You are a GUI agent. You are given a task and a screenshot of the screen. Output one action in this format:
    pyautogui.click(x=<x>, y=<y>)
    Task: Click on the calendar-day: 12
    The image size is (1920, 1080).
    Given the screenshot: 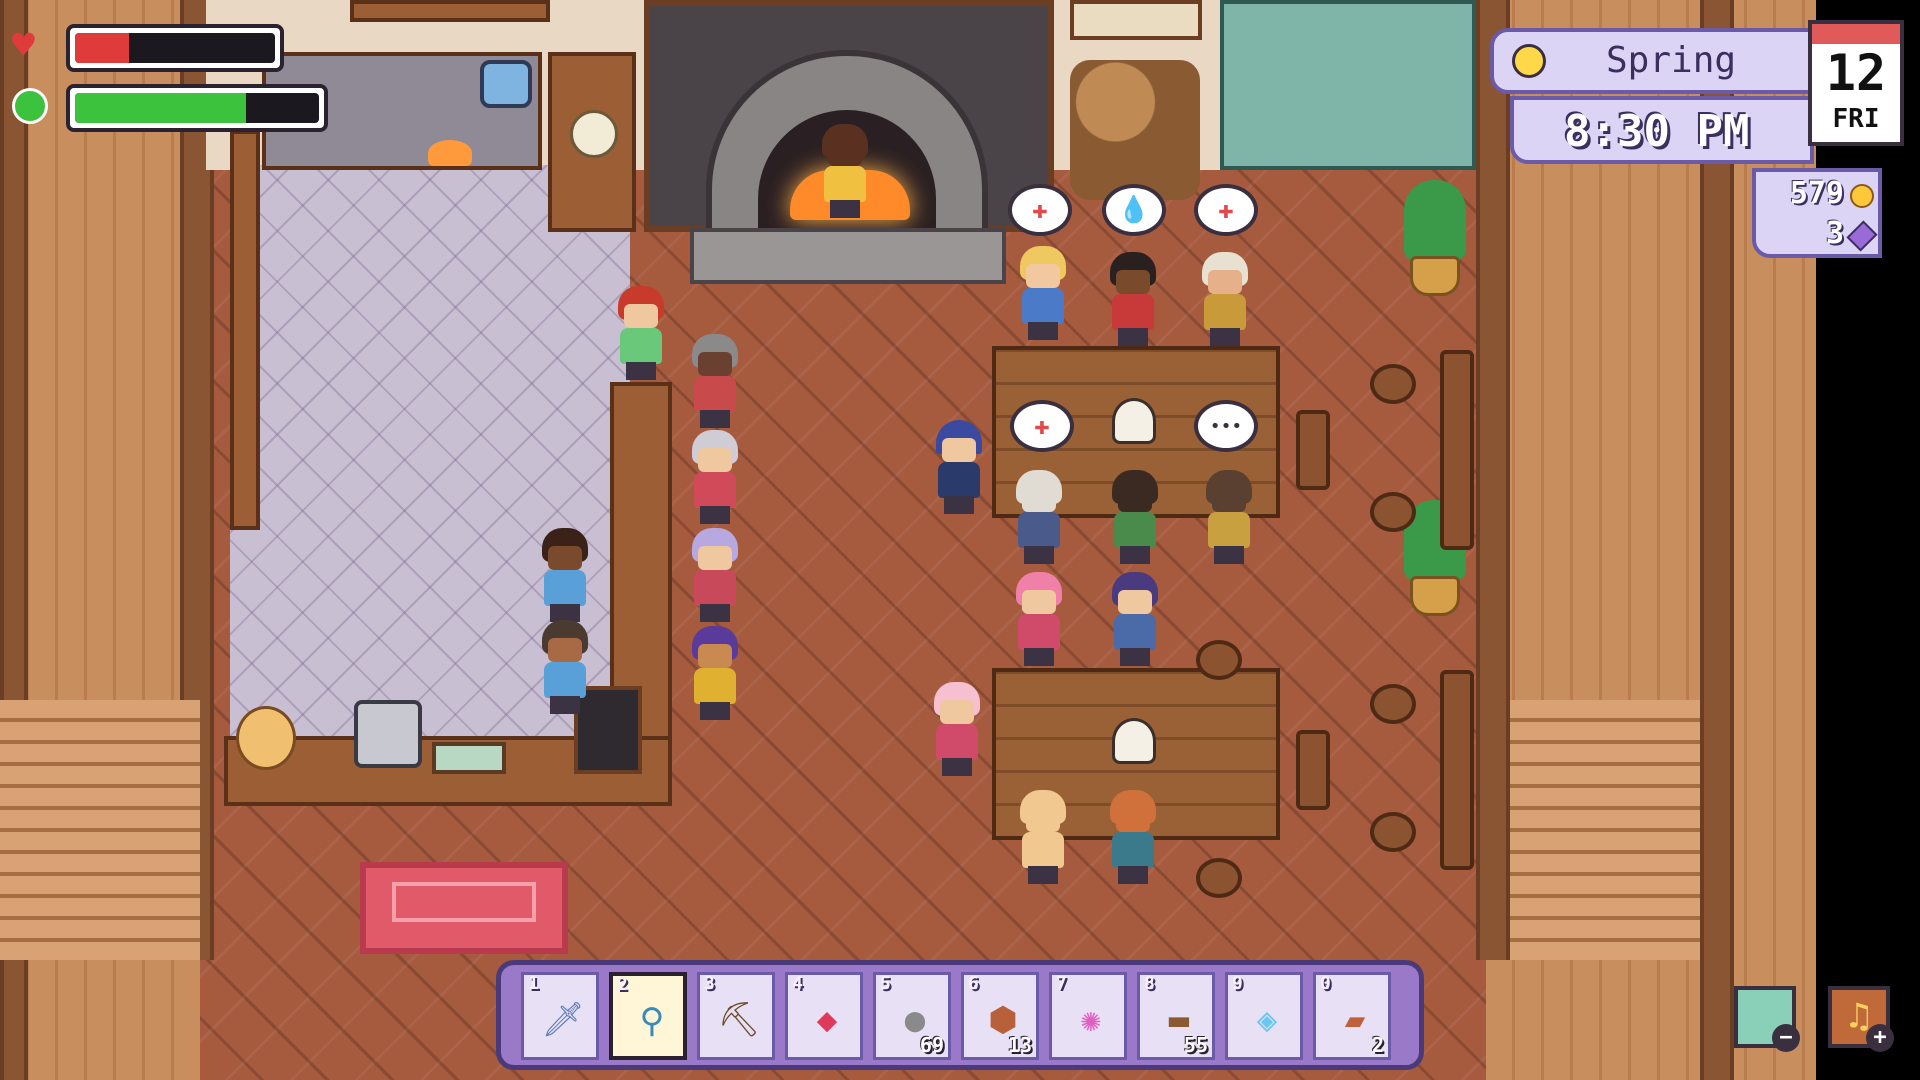 What is the action you would take?
    pyautogui.click(x=1856, y=73)
    